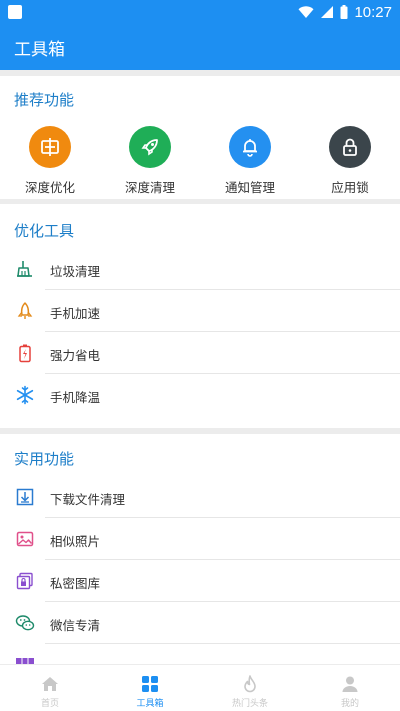 This screenshot has width=400, height=711. Describe the element at coordinates (25, 353) in the screenshot. I see `battery-icon` at that location.